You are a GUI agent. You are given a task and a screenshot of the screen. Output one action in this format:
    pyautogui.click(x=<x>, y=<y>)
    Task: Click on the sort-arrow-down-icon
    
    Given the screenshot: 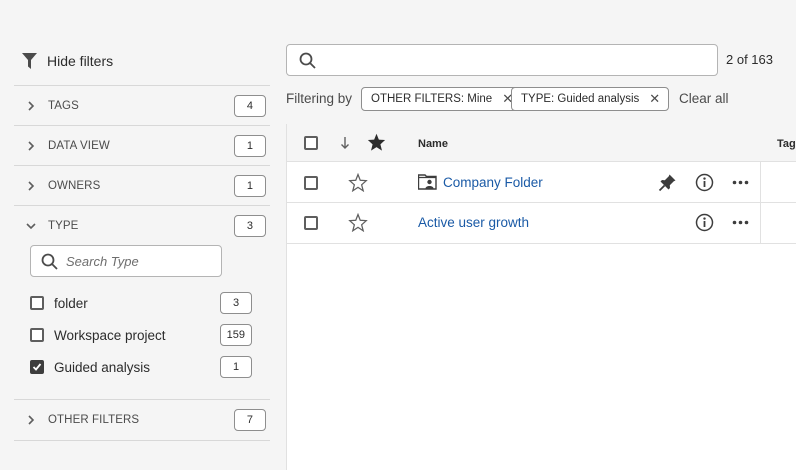 What is the action you would take?
    pyautogui.click(x=345, y=143)
    